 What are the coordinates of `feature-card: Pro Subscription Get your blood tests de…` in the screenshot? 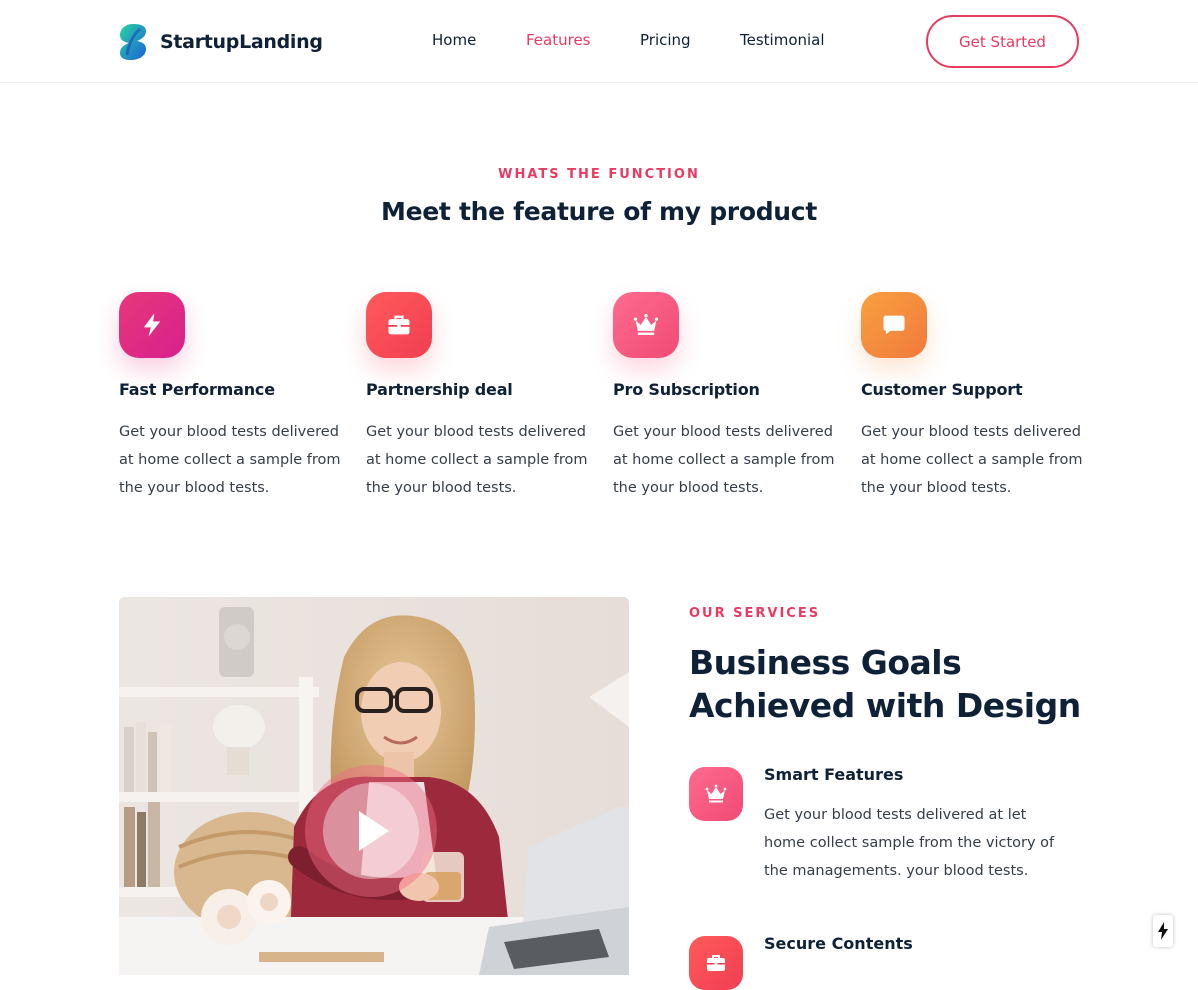 It's located at (728, 397).